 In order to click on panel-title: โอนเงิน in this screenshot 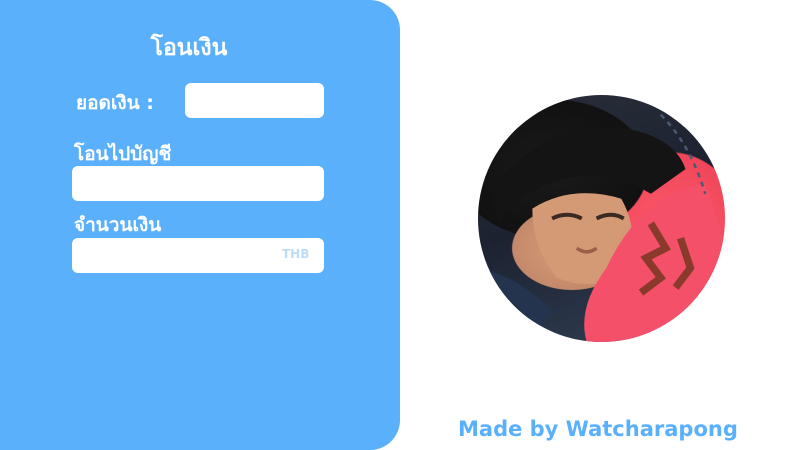, I will do `click(189, 48)`.